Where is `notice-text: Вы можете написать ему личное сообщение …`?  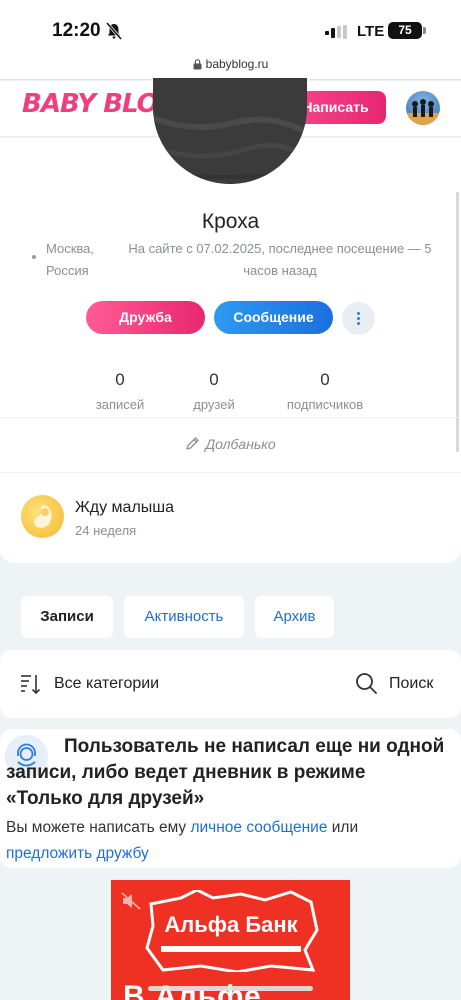 notice-text: Вы можете написать ему личное сообщение … is located at coordinates (226, 841).